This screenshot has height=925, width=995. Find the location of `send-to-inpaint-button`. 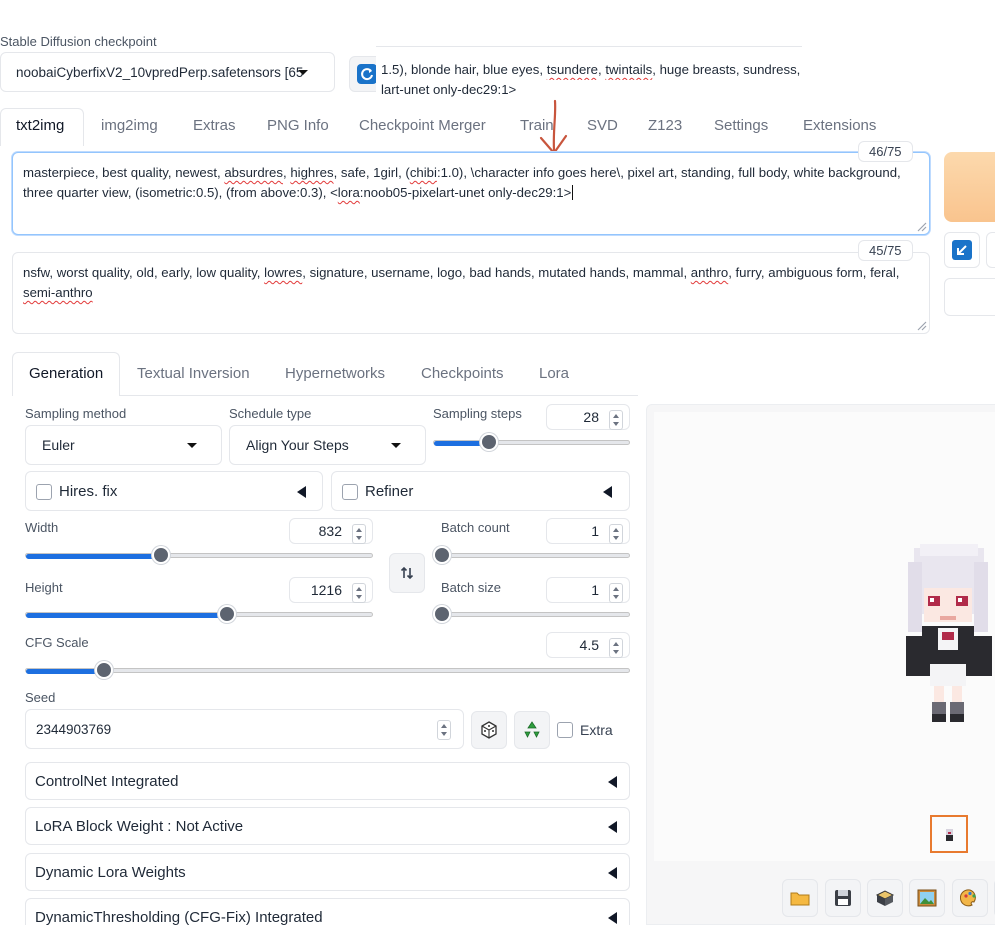

send-to-inpaint-button is located at coordinates (970, 898).